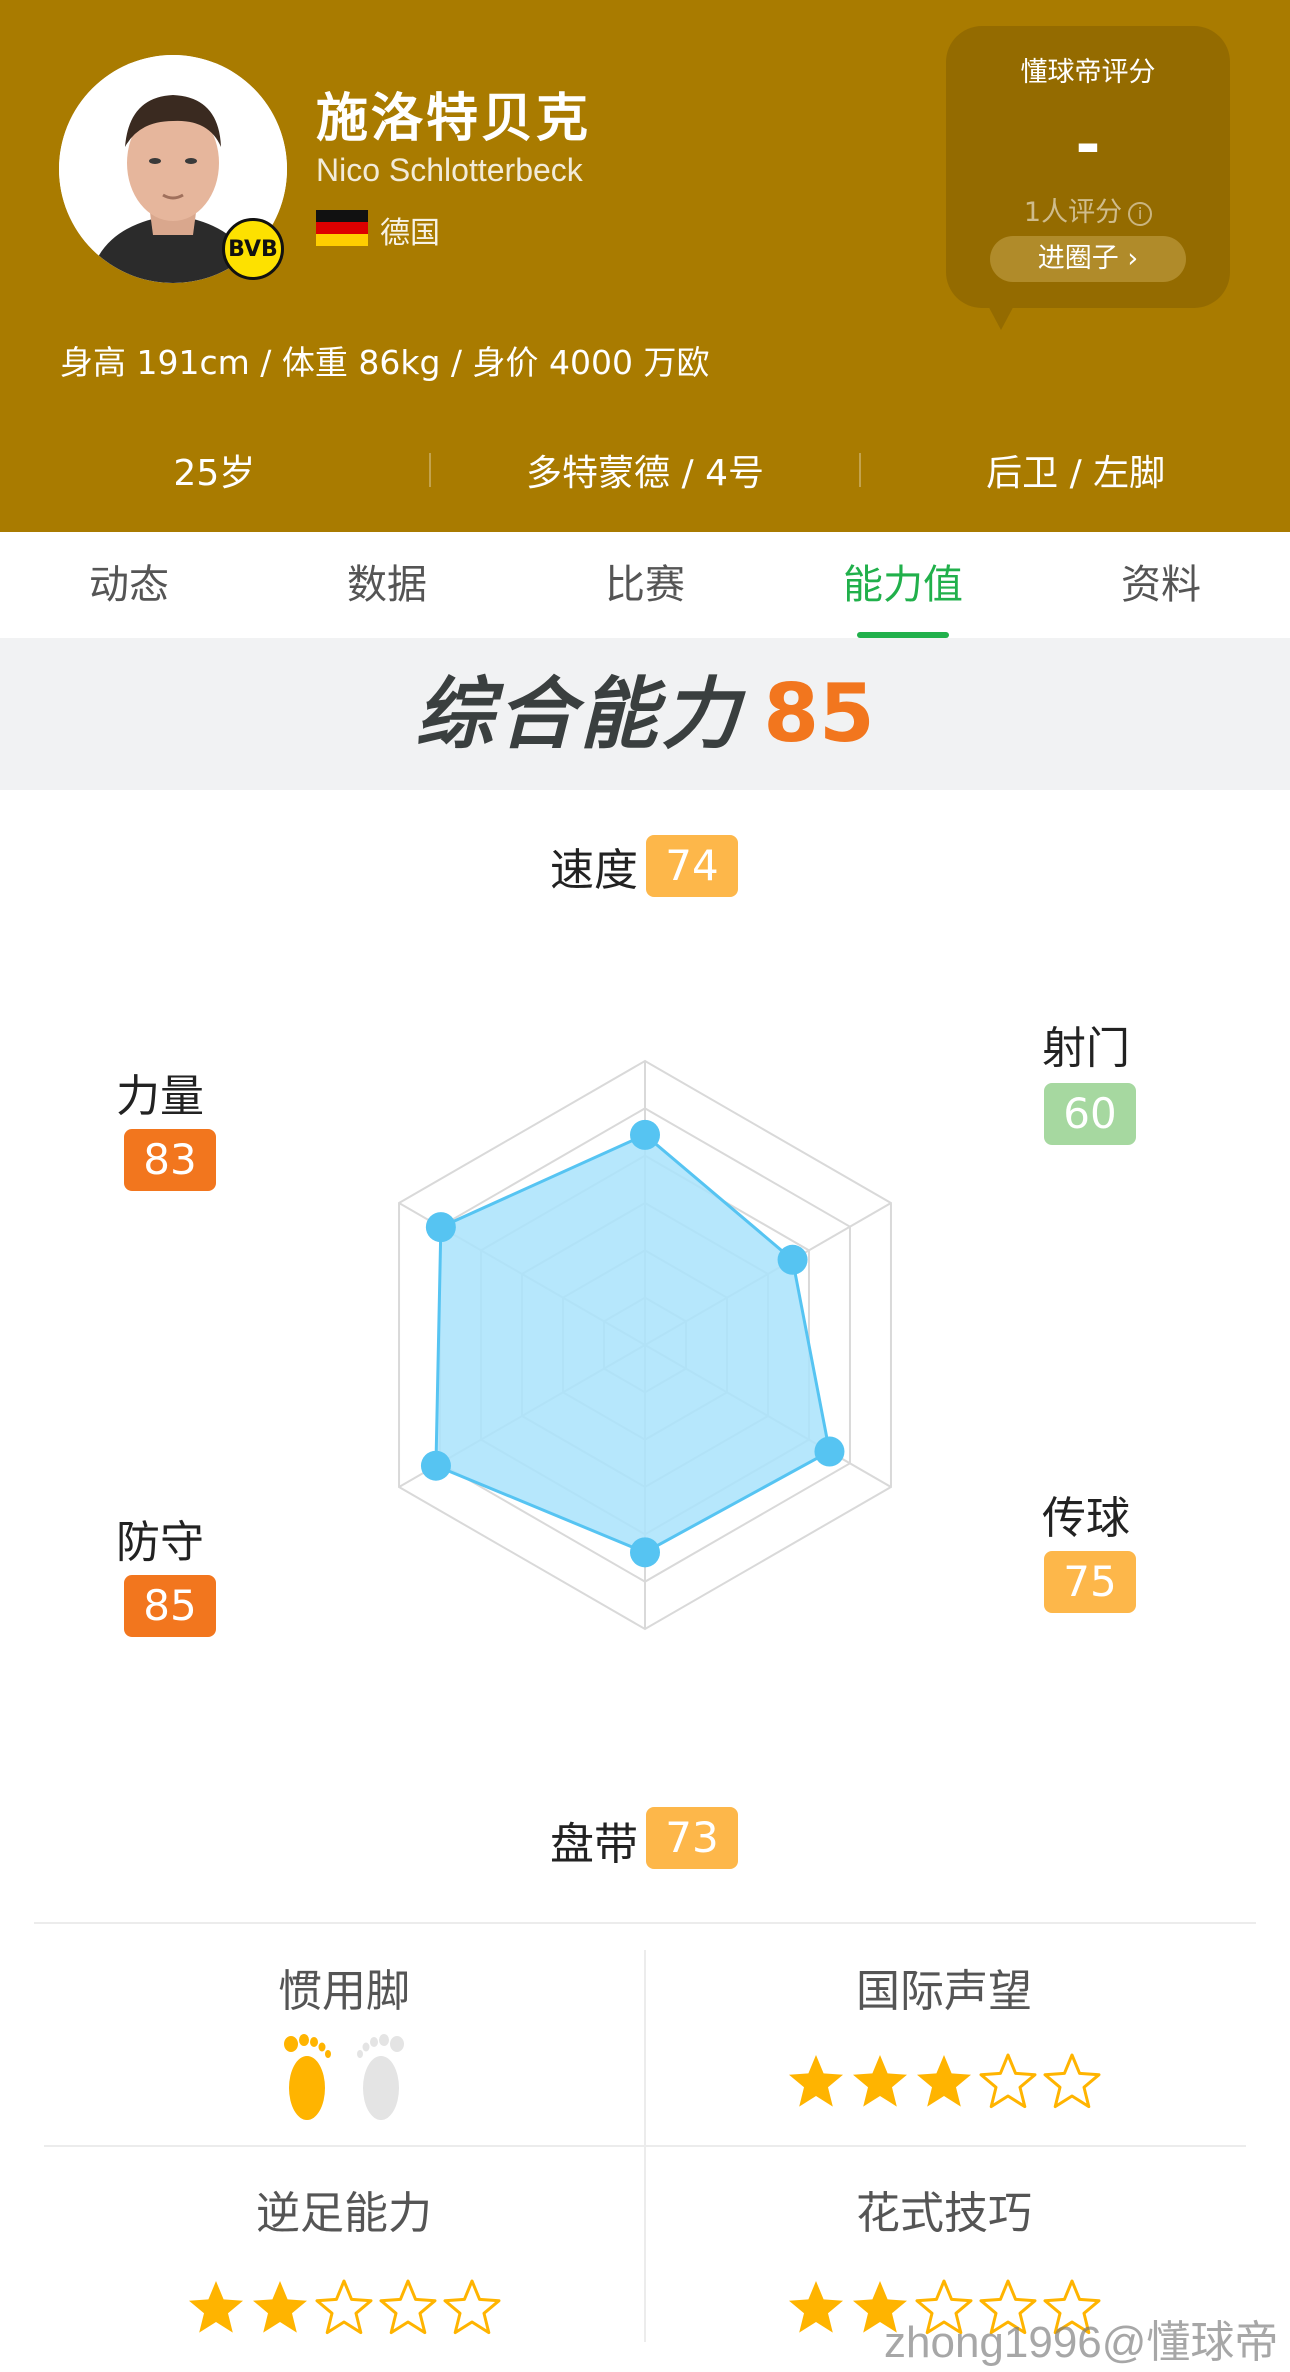  Describe the element at coordinates (1001, 315) in the screenshot. I see `rating-card-tail` at that location.